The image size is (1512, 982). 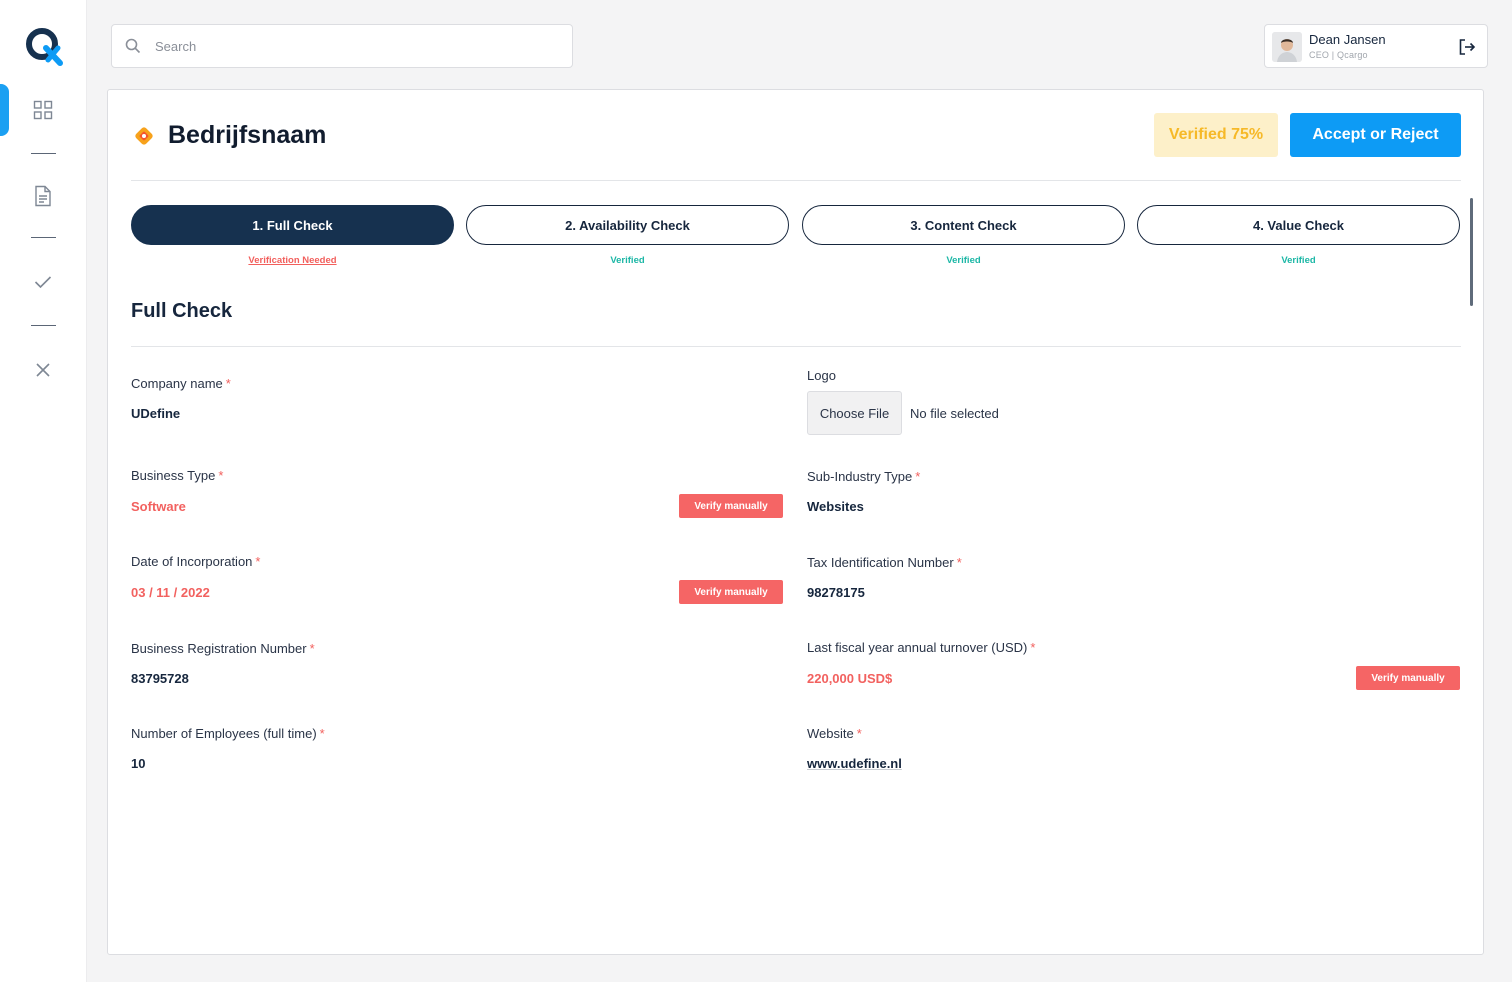 What do you see at coordinates (864, 476) in the screenshot?
I see `sub-industry-label: Sub-Industry Type *` at bounding box center [864, 476].